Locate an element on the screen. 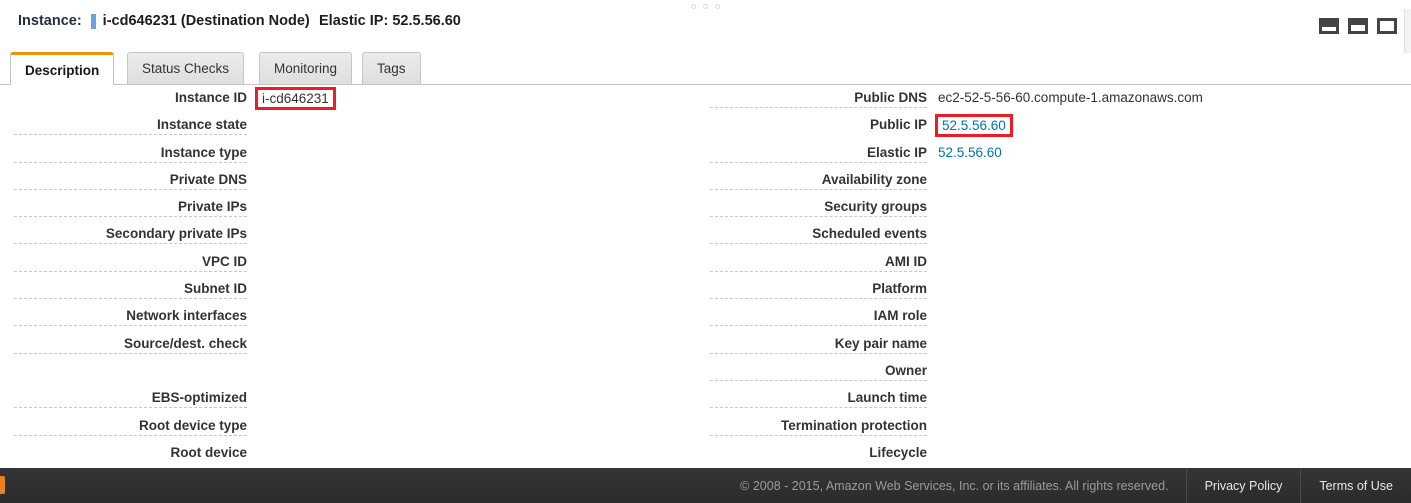 Image resolution: width=1411 pixels, height=503 pixels. instance-id-title: i-cd646231 (Destination Node) is located at coordinates (206, 21).